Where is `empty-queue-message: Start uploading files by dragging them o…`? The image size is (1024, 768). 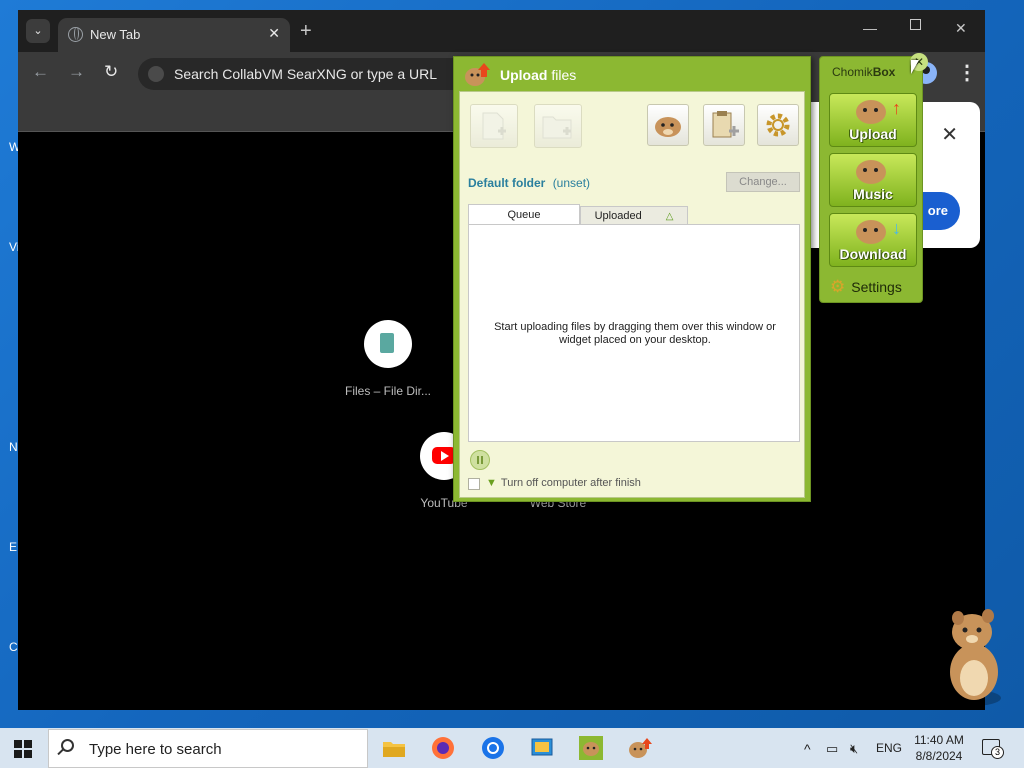 empty-queue-message: Start uploading files by dragging them o… is located at coordinates (635, 333).